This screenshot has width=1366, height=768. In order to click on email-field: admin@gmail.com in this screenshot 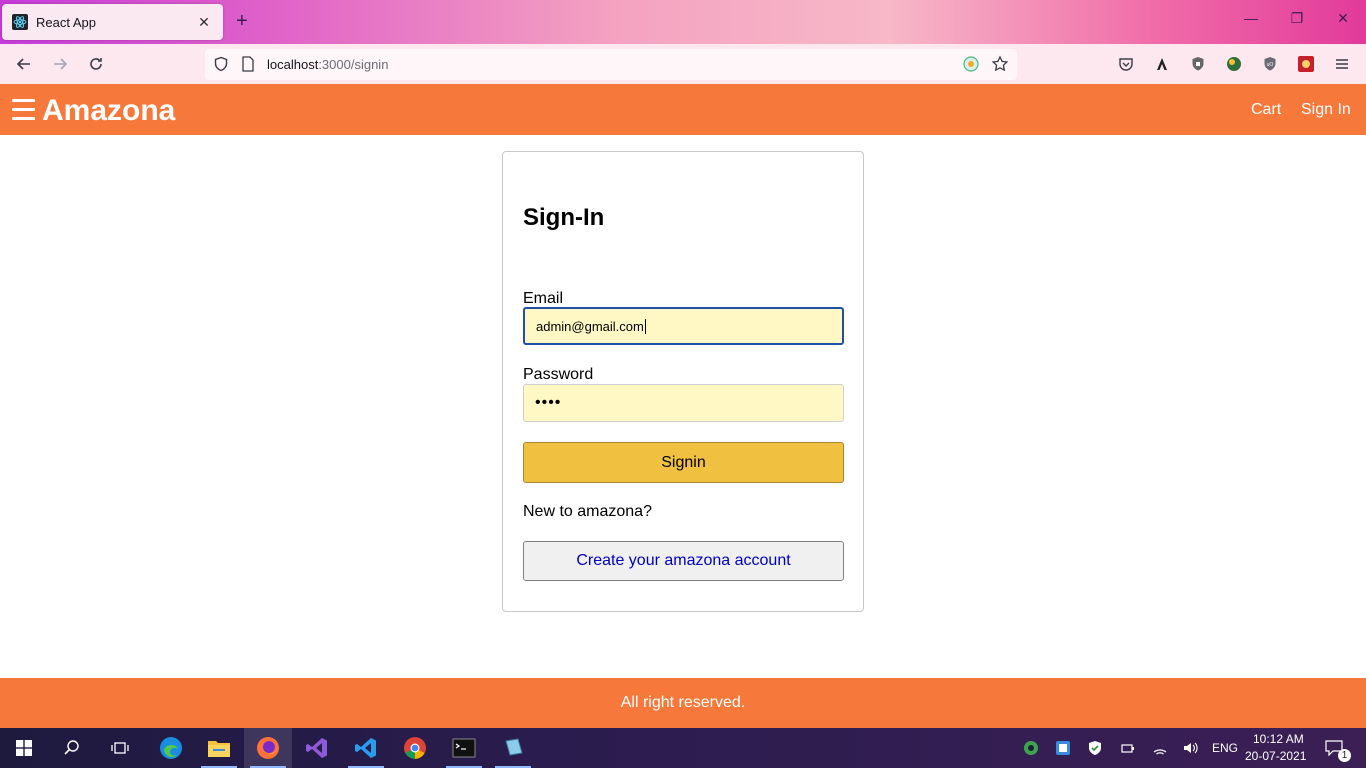, I will do `click(683, 326)`.